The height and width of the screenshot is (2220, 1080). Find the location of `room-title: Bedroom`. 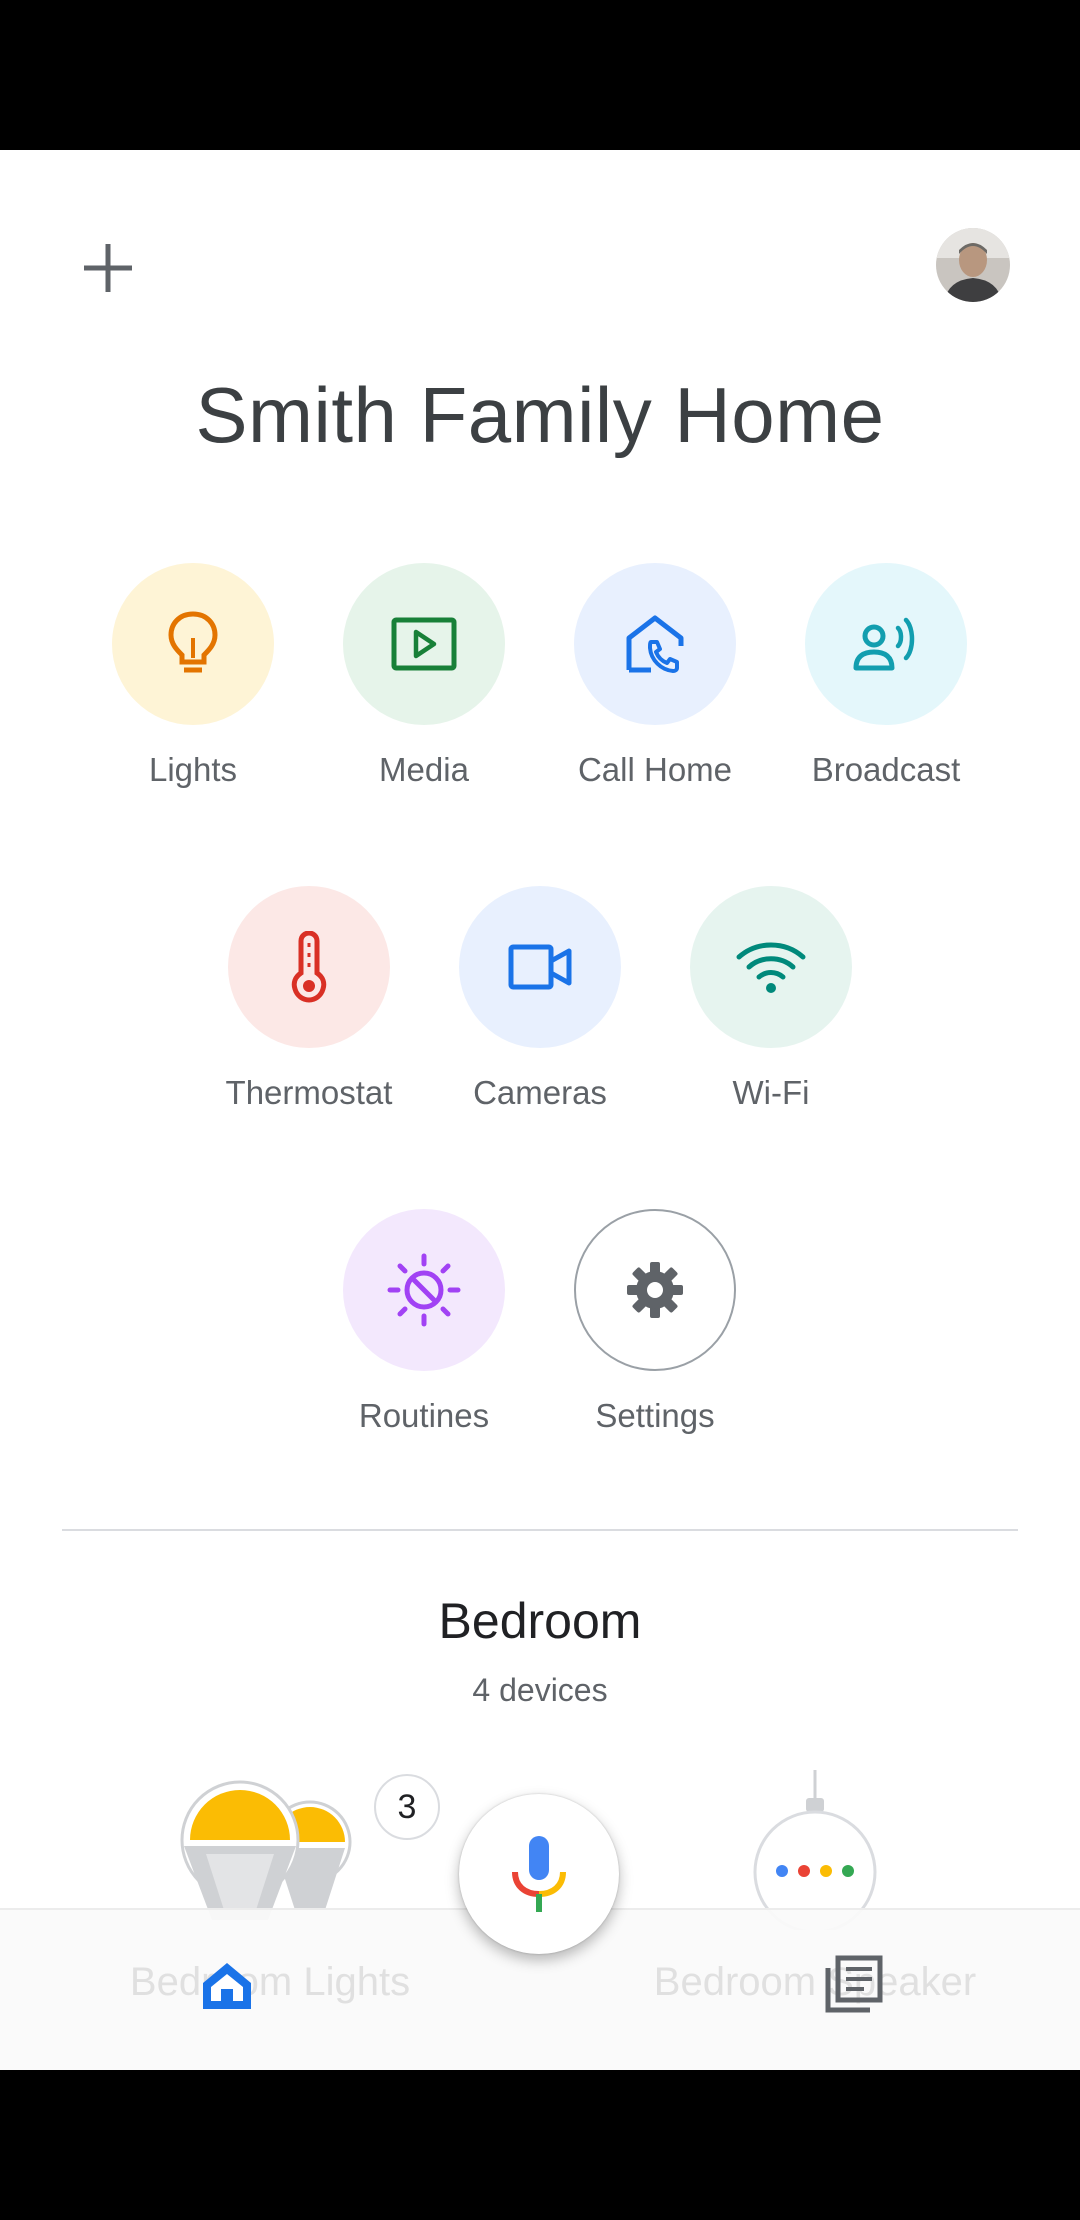

room-title: Bedroom is located at coordinates (540, 1621).